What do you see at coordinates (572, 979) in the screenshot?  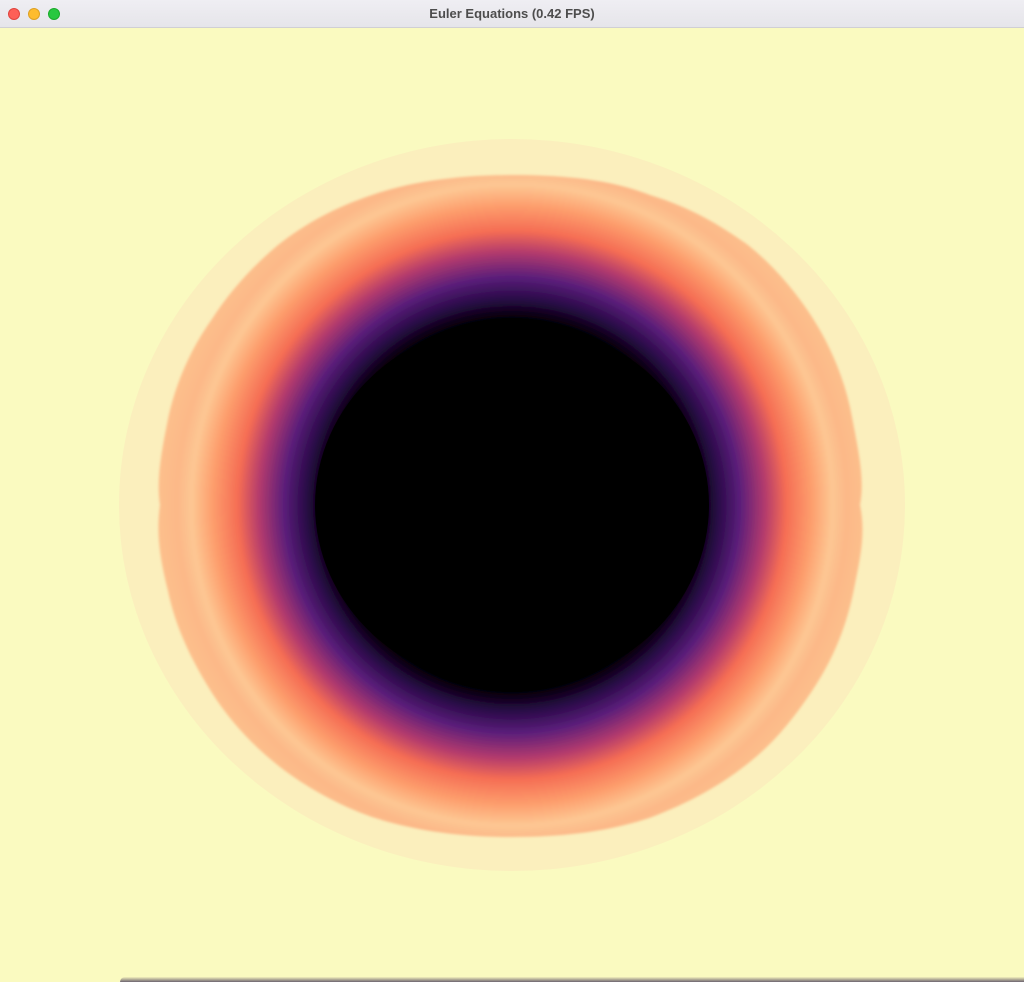 I see `background-window-edge` at bounding box center [572, 979].